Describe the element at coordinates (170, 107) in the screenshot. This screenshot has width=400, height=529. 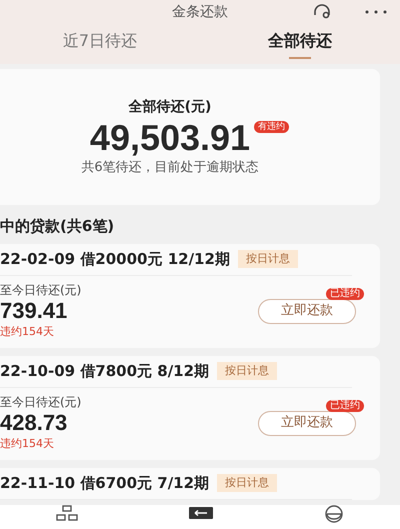
I see `summary-label: 全部待还(元)` at that location.